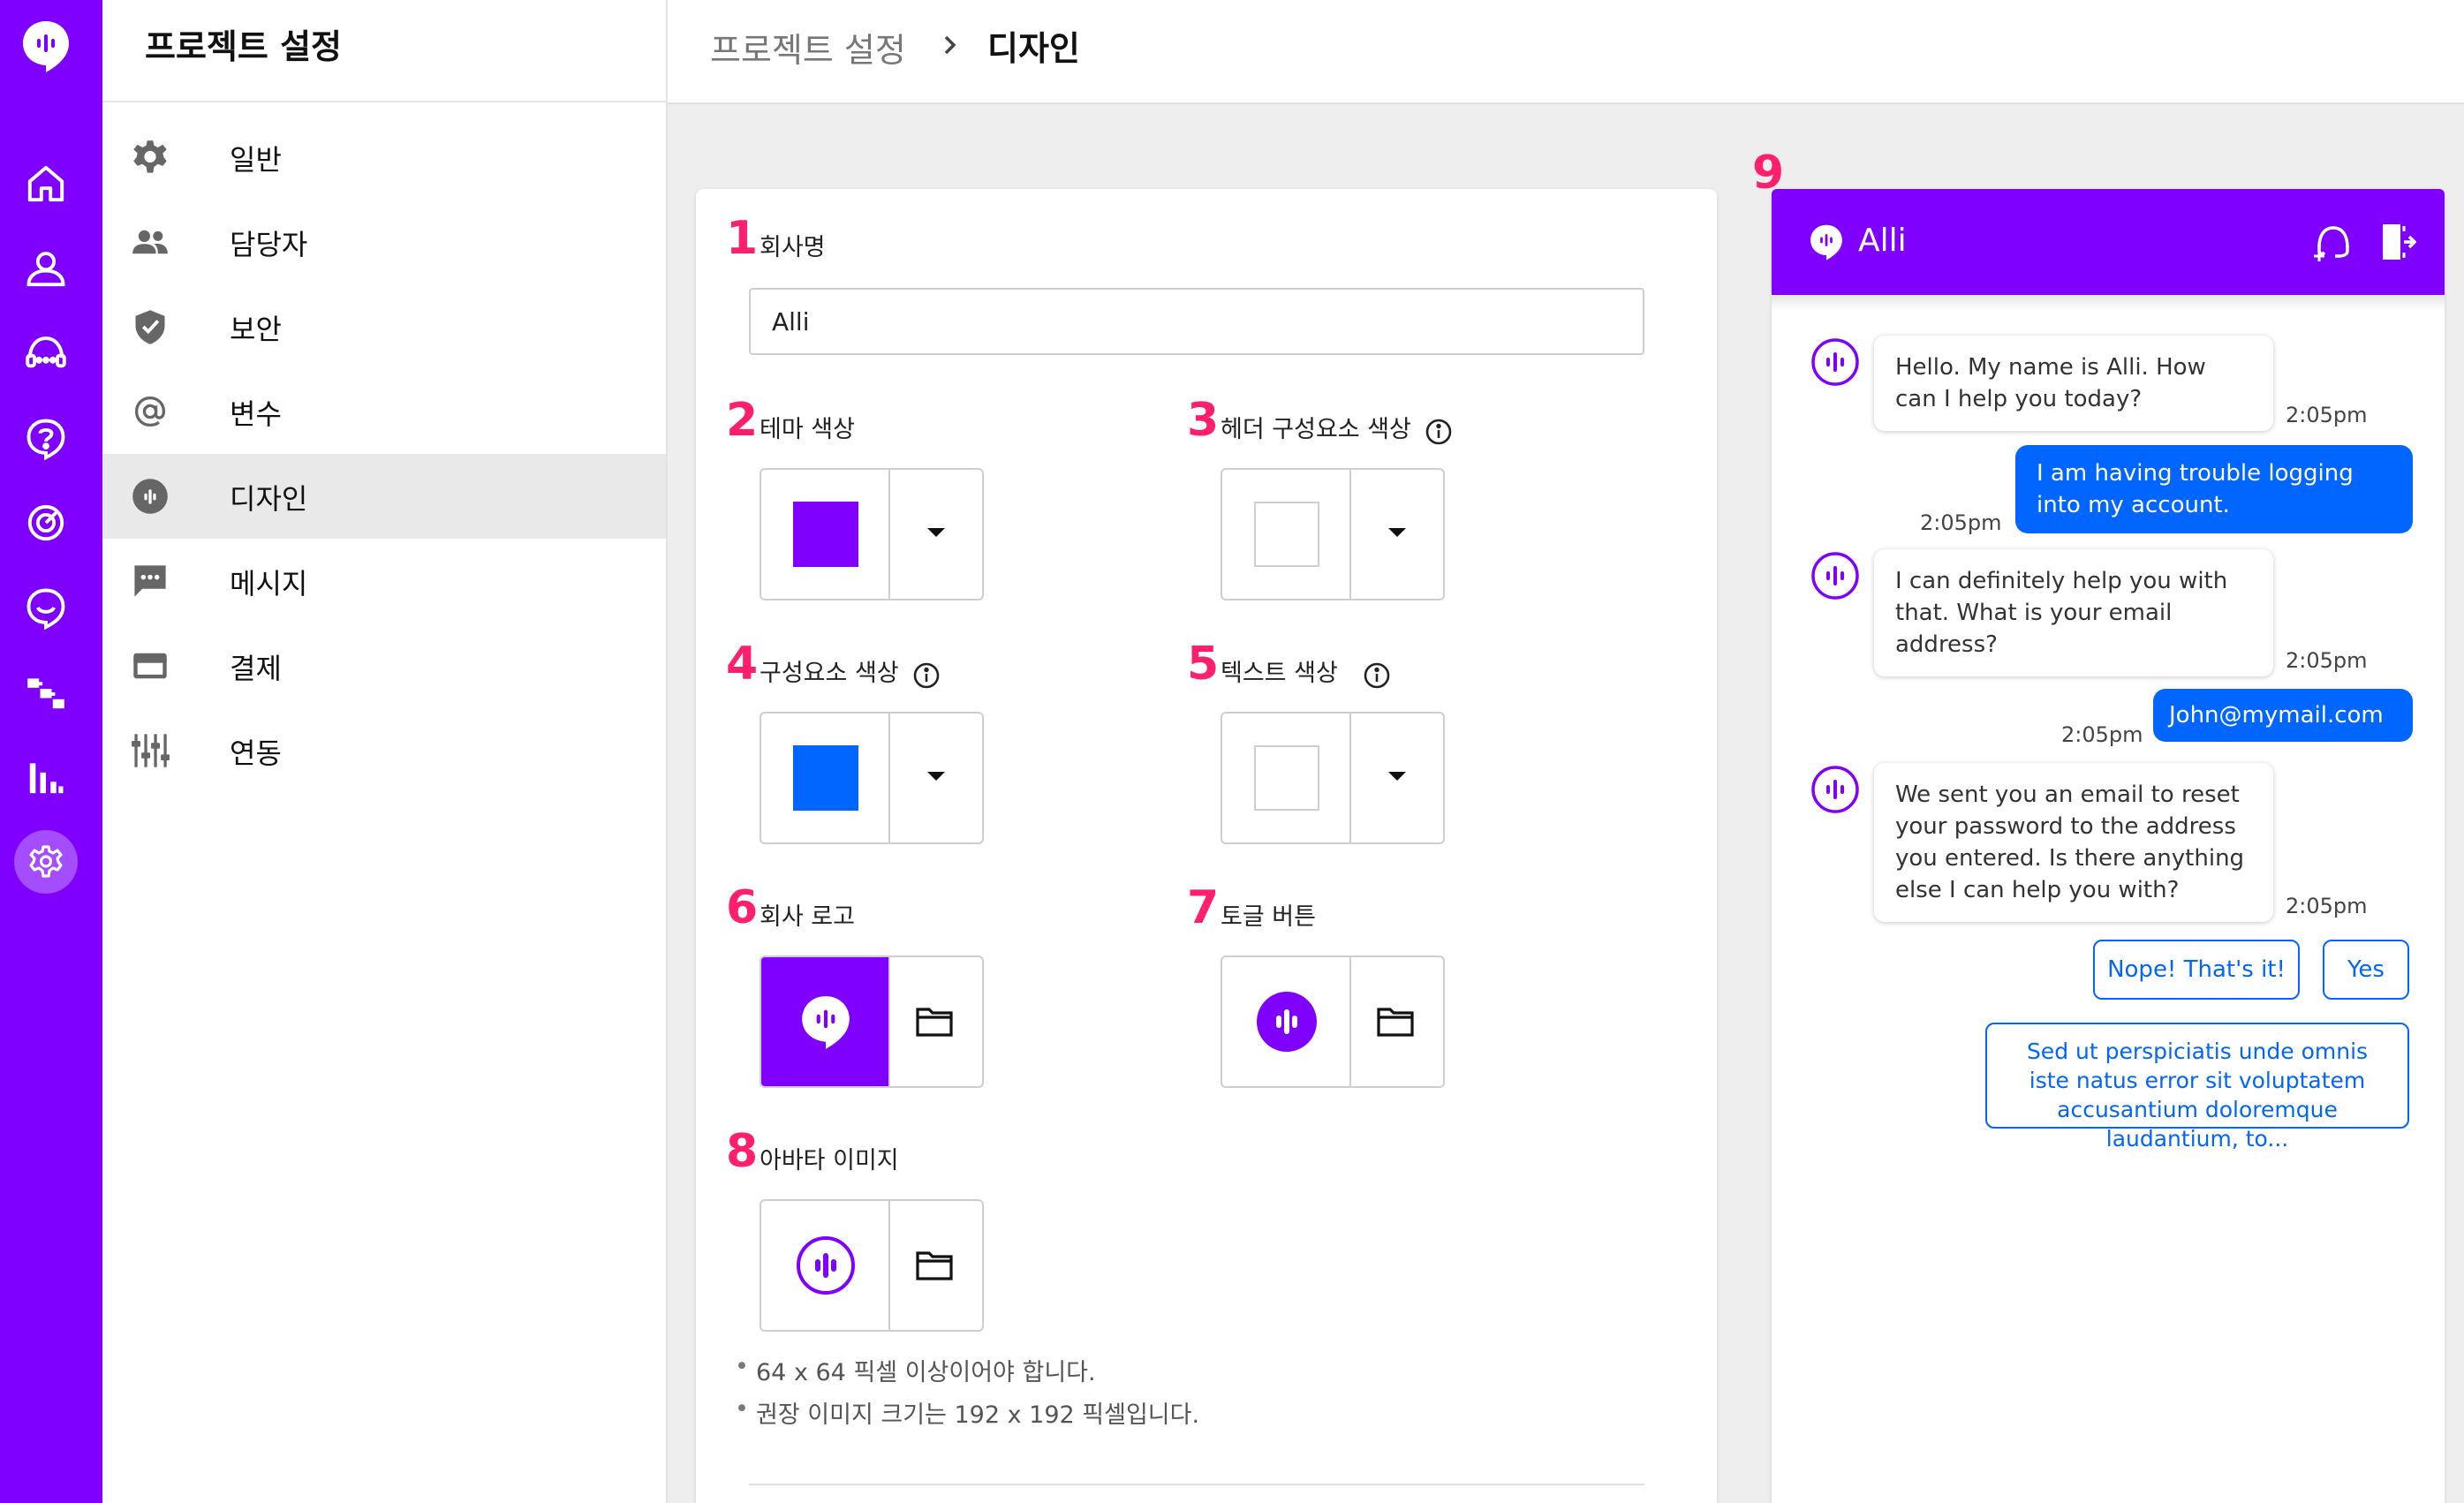 The image size is (2464, 1503). What do you see at coordinates (2333, 242) in the screenshot?
I see `headset-icon` at bounding box center [2333, 242].